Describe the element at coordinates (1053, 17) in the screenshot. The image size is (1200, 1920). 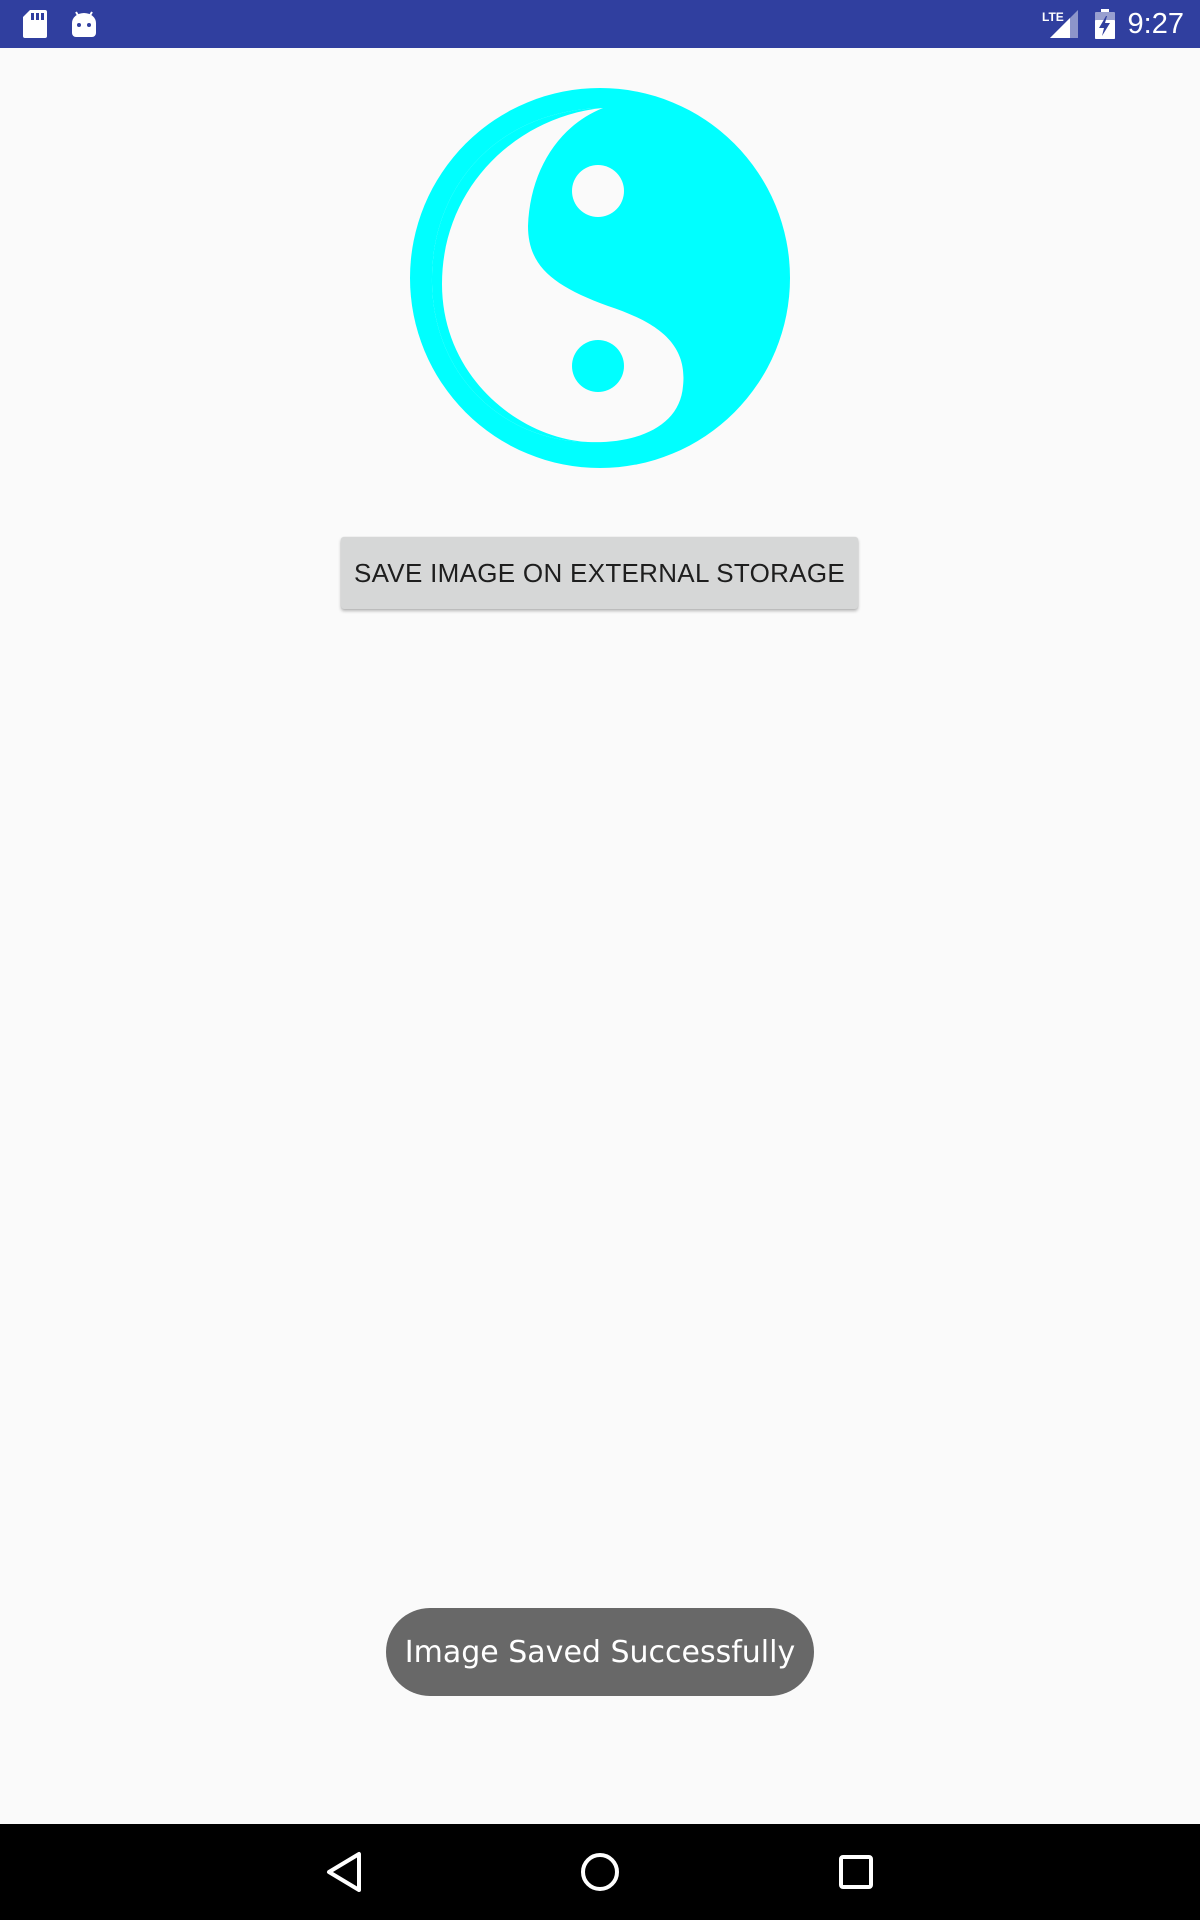
I see `svg-text: LTE` at that location.